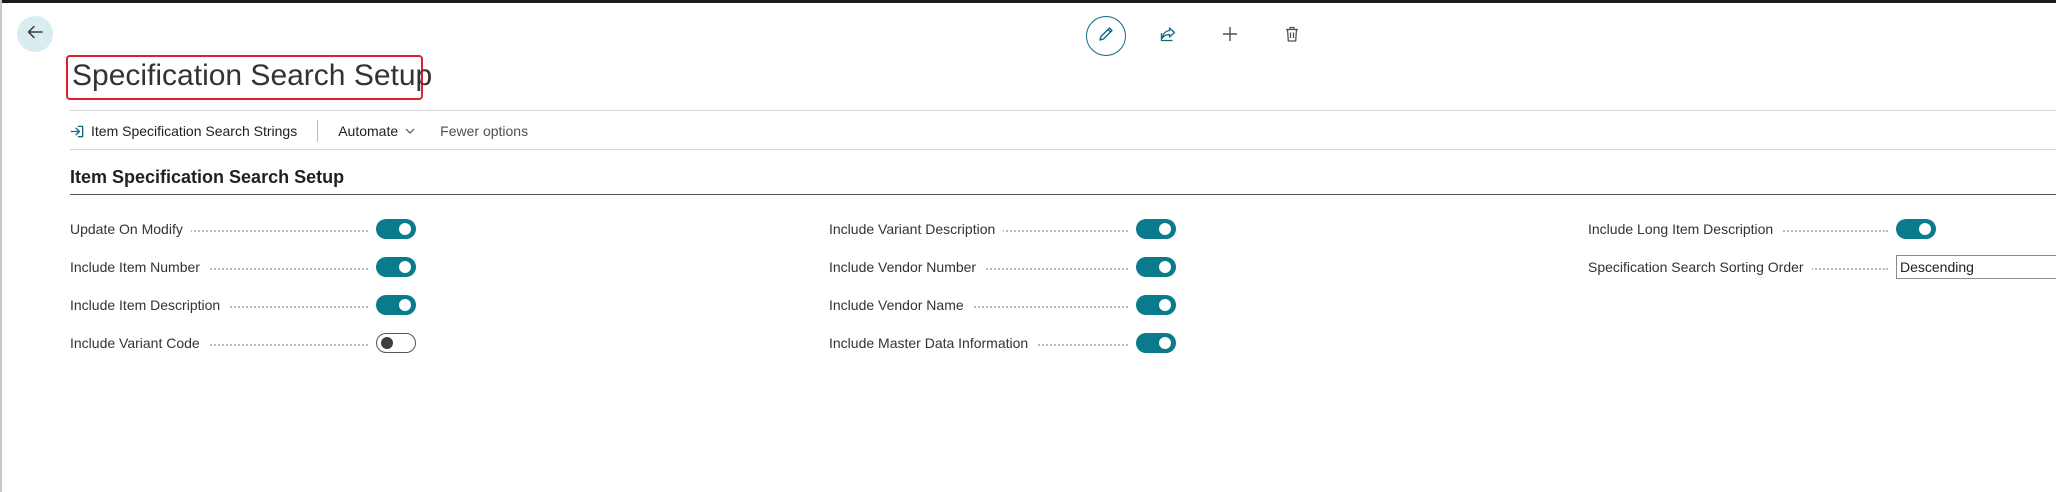 The height and width of the screenshot is (492, 2056). I want to click on field-include-variant-code: Include Variant Code, so click(243, 343).